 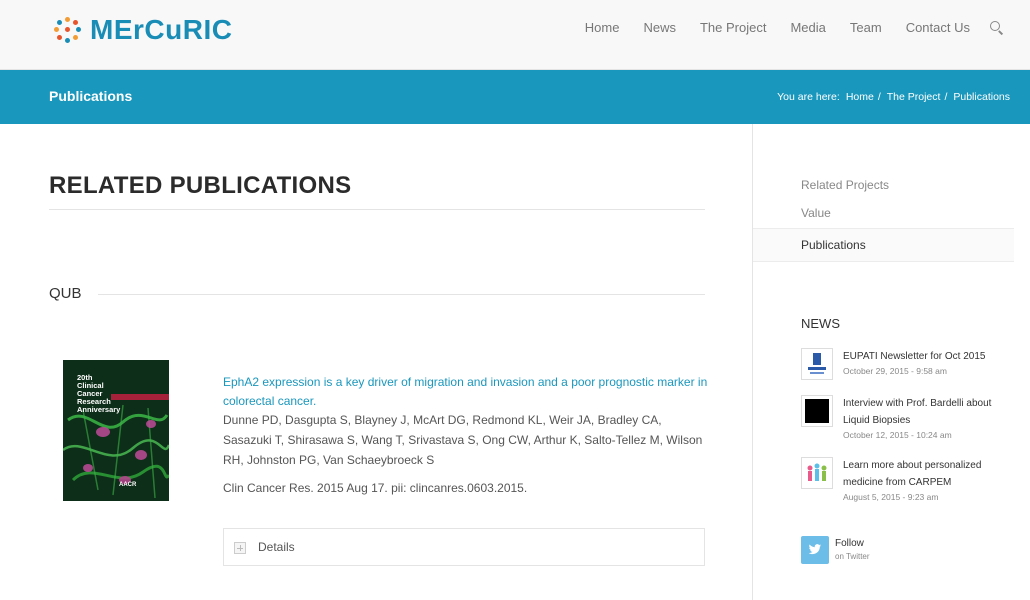 I want to click on logo-dots-icon, so click(x=68, y=30).